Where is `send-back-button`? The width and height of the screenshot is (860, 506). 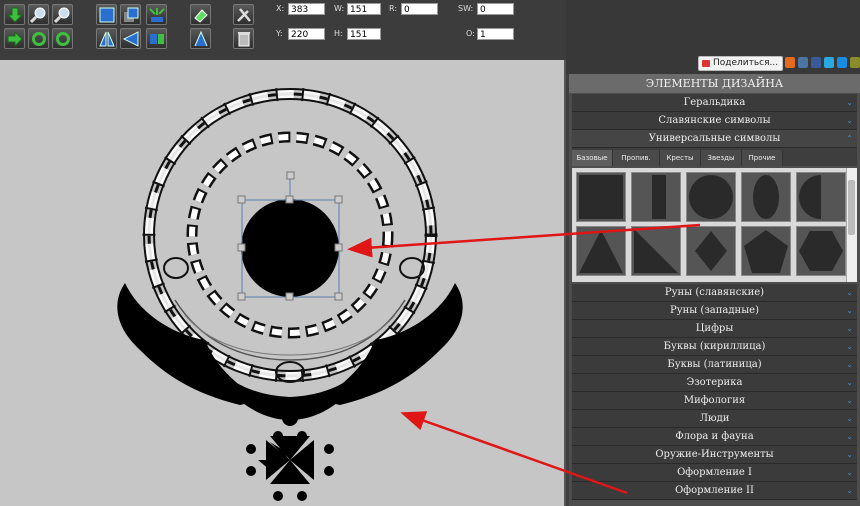 send-back-button is located at coordinates (130, 14).